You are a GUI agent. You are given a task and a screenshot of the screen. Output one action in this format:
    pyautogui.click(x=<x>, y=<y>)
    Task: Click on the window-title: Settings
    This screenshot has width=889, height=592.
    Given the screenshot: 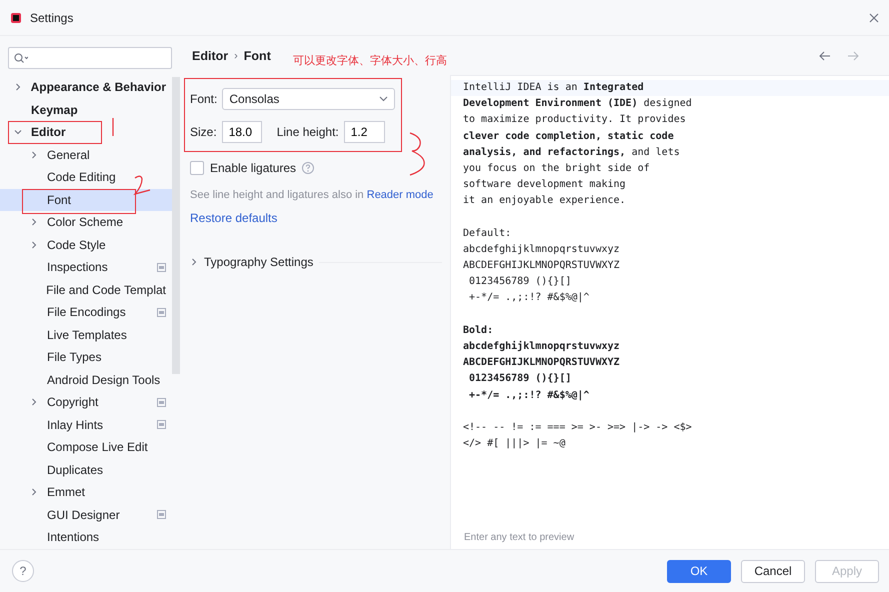 What is the action you would take?
    pyautogui.click(x=52, y=17)
    